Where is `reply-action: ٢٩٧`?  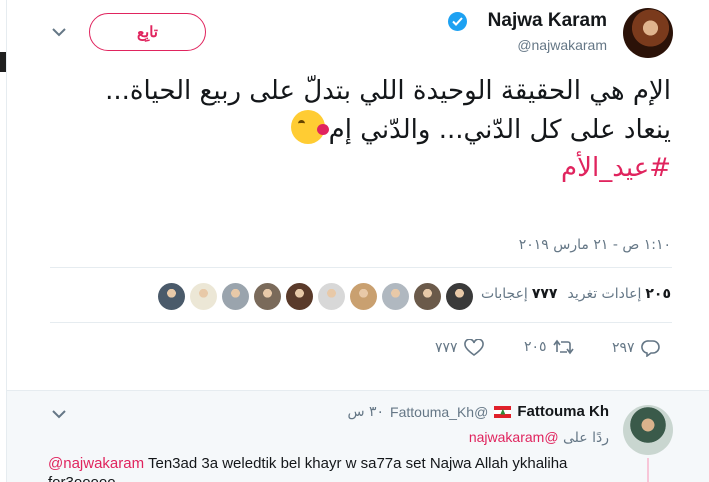
reply-action: ٢٩٧ is located at coordinates (636, 348).